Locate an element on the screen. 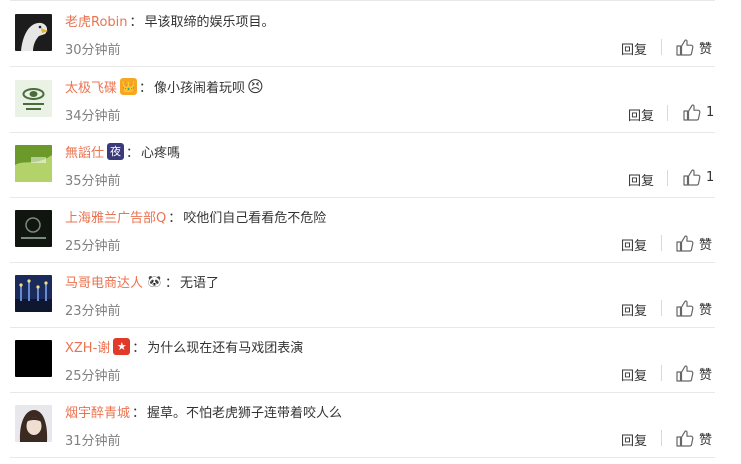  comment-line: 马哥电商达人 🐼 ： 无语了 is located at coordinates (142, 281).